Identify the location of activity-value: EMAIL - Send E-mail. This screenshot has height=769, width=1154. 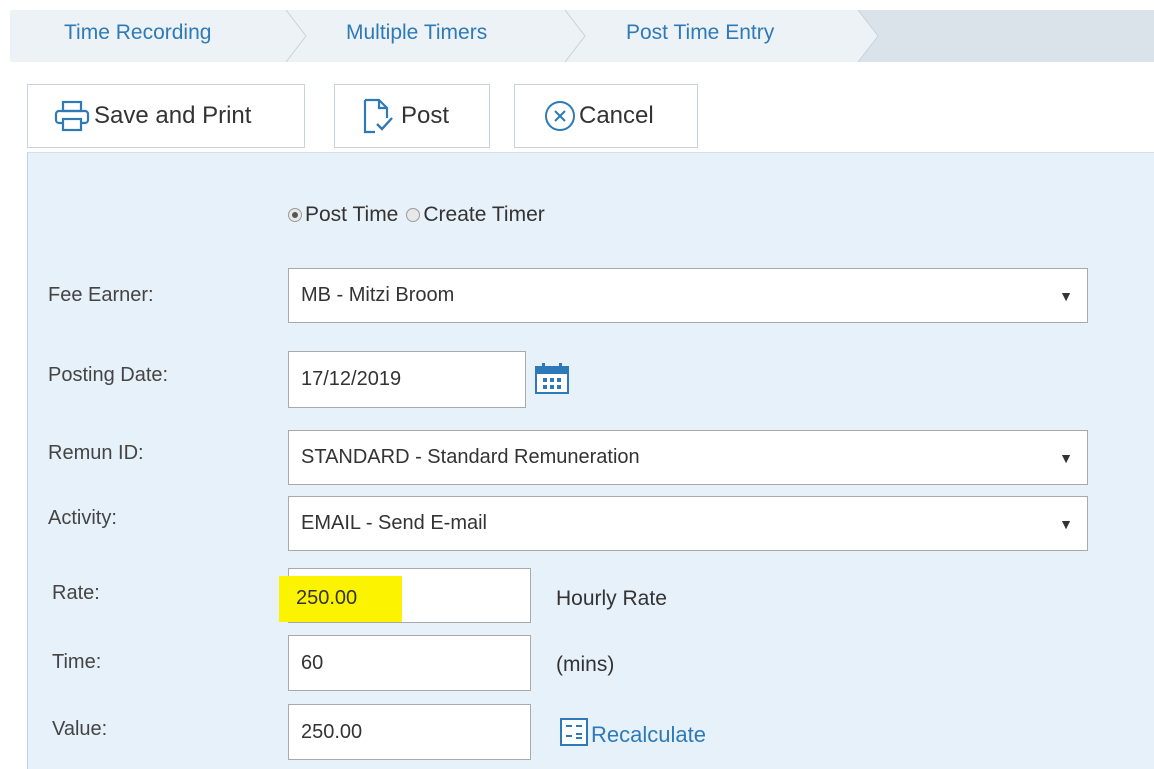
(394, 523).